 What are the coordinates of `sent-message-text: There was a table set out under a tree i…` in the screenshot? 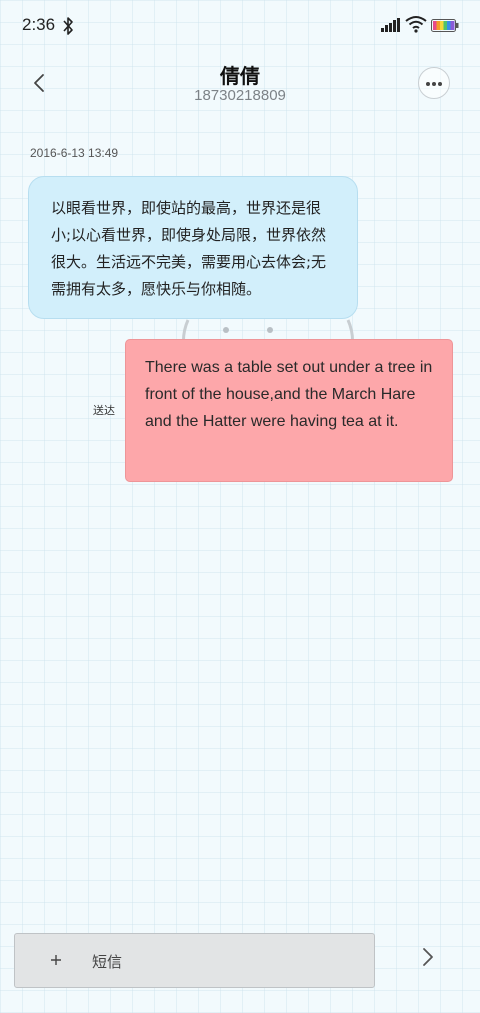 It's located at (289, 394).